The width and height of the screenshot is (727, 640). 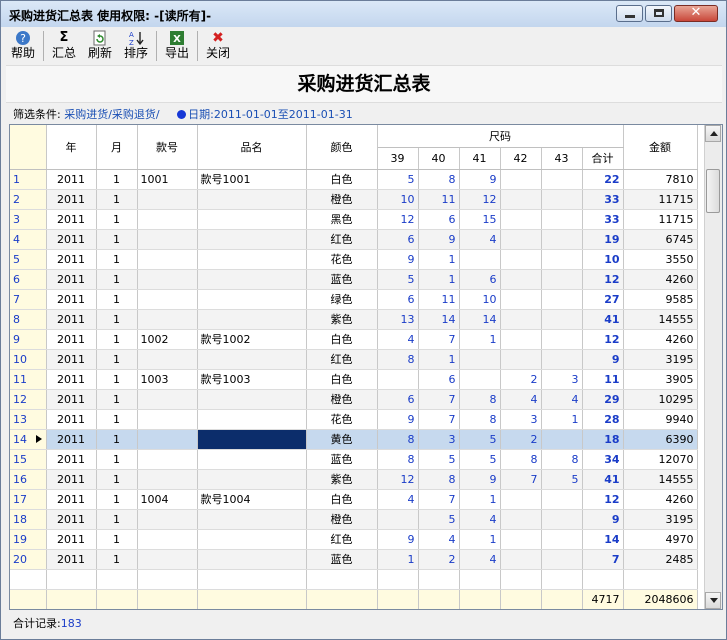 I want to click on cell-size-39: 4, so click(x=398, y=339).